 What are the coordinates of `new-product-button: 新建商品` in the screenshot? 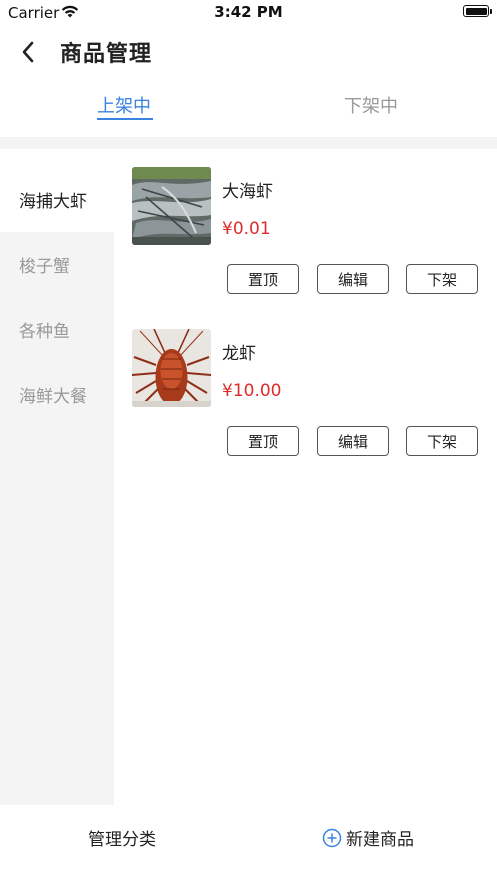 It's located at (368, 837).